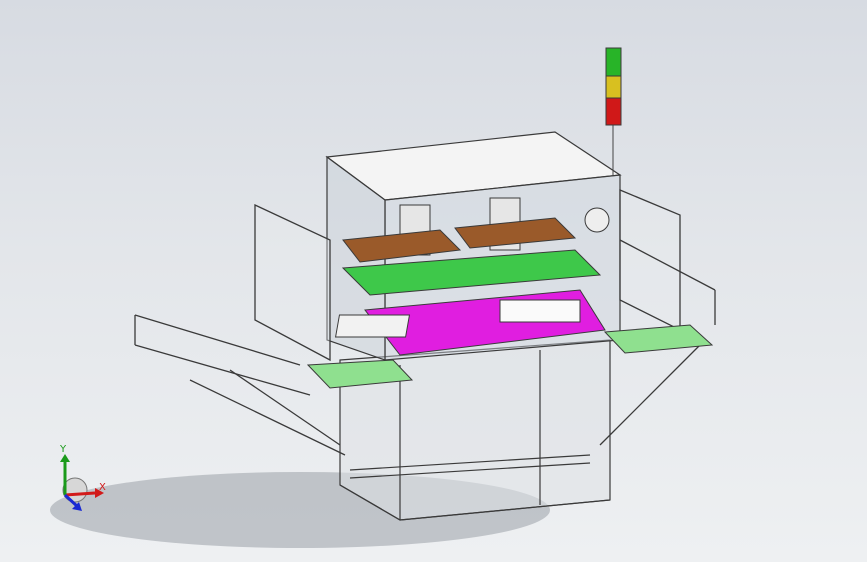  Describe the element at coordinates (80, 494) in the screenshot. I see `triad-x-axis` at that location.